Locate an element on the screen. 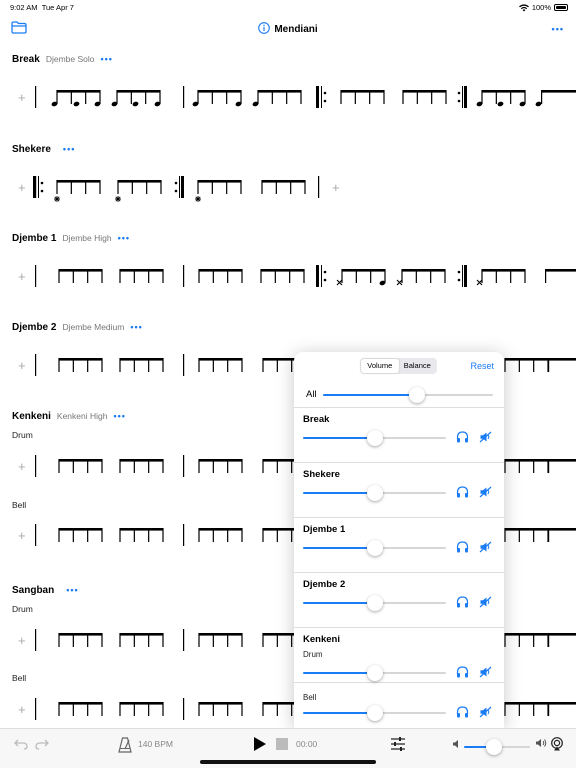  volume-tab: Volume is located at coordinates (380, 366).